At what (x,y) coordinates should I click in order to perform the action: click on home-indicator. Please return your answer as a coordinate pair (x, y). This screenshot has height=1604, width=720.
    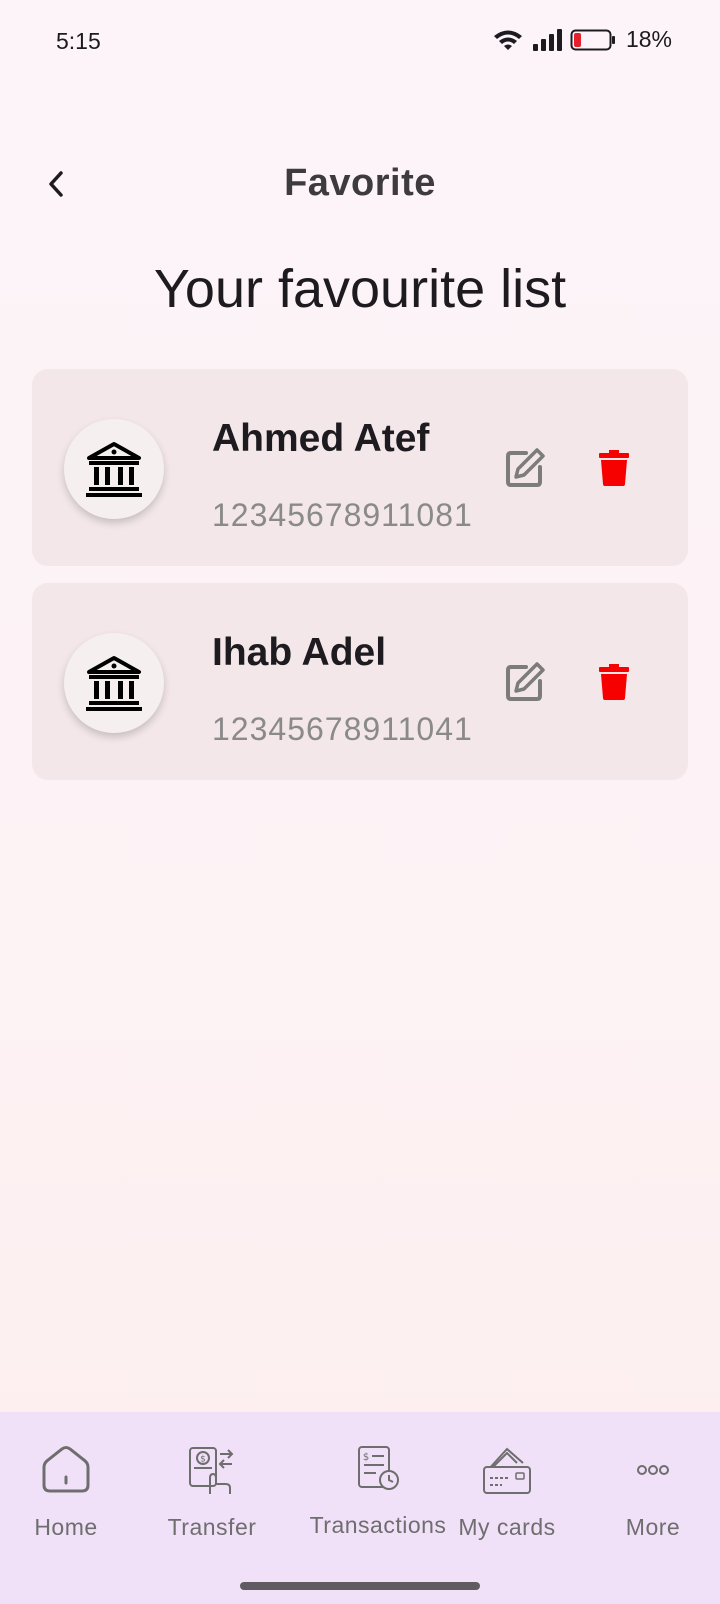
    Looking at the image, I should click on (360, 1586).